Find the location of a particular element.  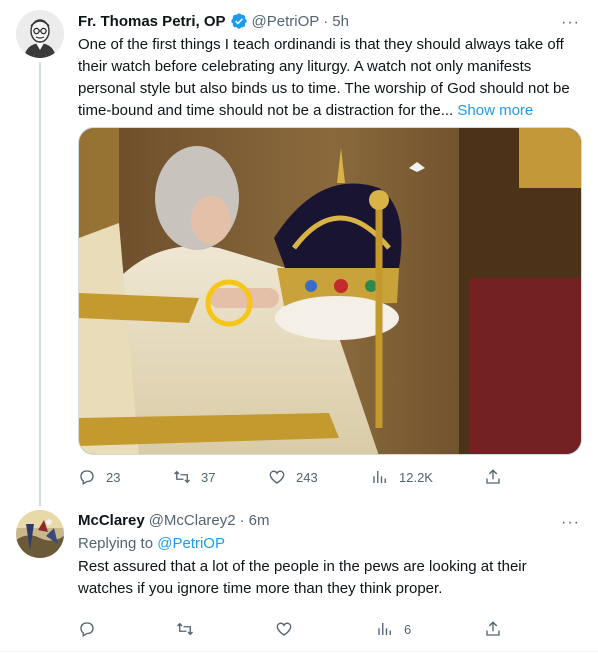

reply-actions: 6 is located at coordinates (293, 631).